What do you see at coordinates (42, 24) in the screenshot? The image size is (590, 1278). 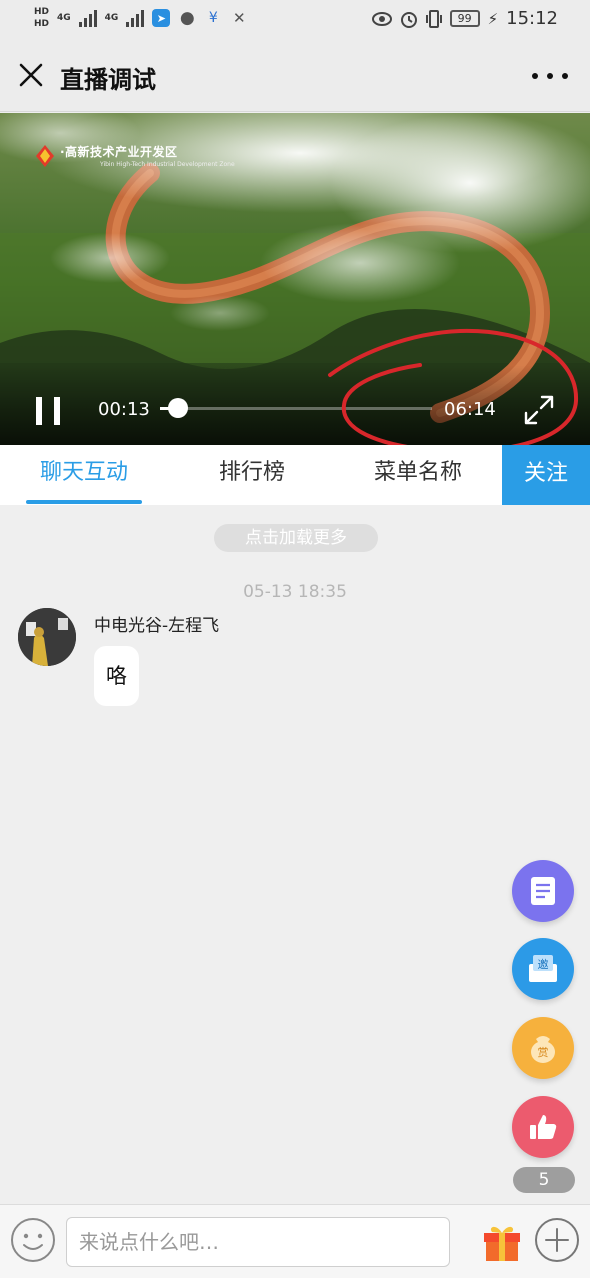 I see `hd-bottom-label: HD` at bounding box center [42, 24].